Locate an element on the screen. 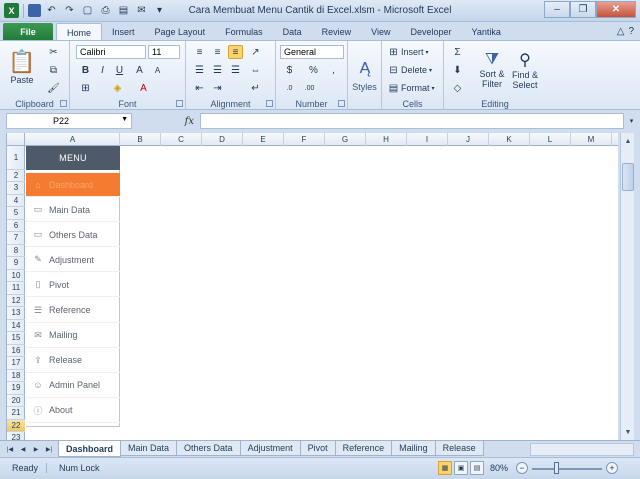 The image size is (640, 479). row-header-15: 15 is located at coordinates (16, 338).